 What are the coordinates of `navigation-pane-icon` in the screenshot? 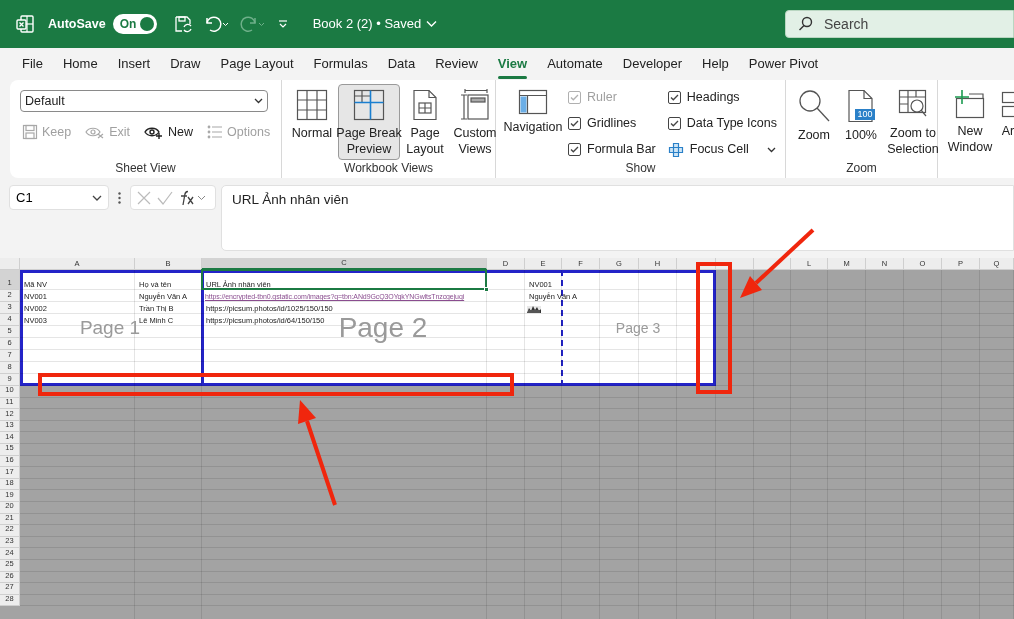 It's located at (533, 102).